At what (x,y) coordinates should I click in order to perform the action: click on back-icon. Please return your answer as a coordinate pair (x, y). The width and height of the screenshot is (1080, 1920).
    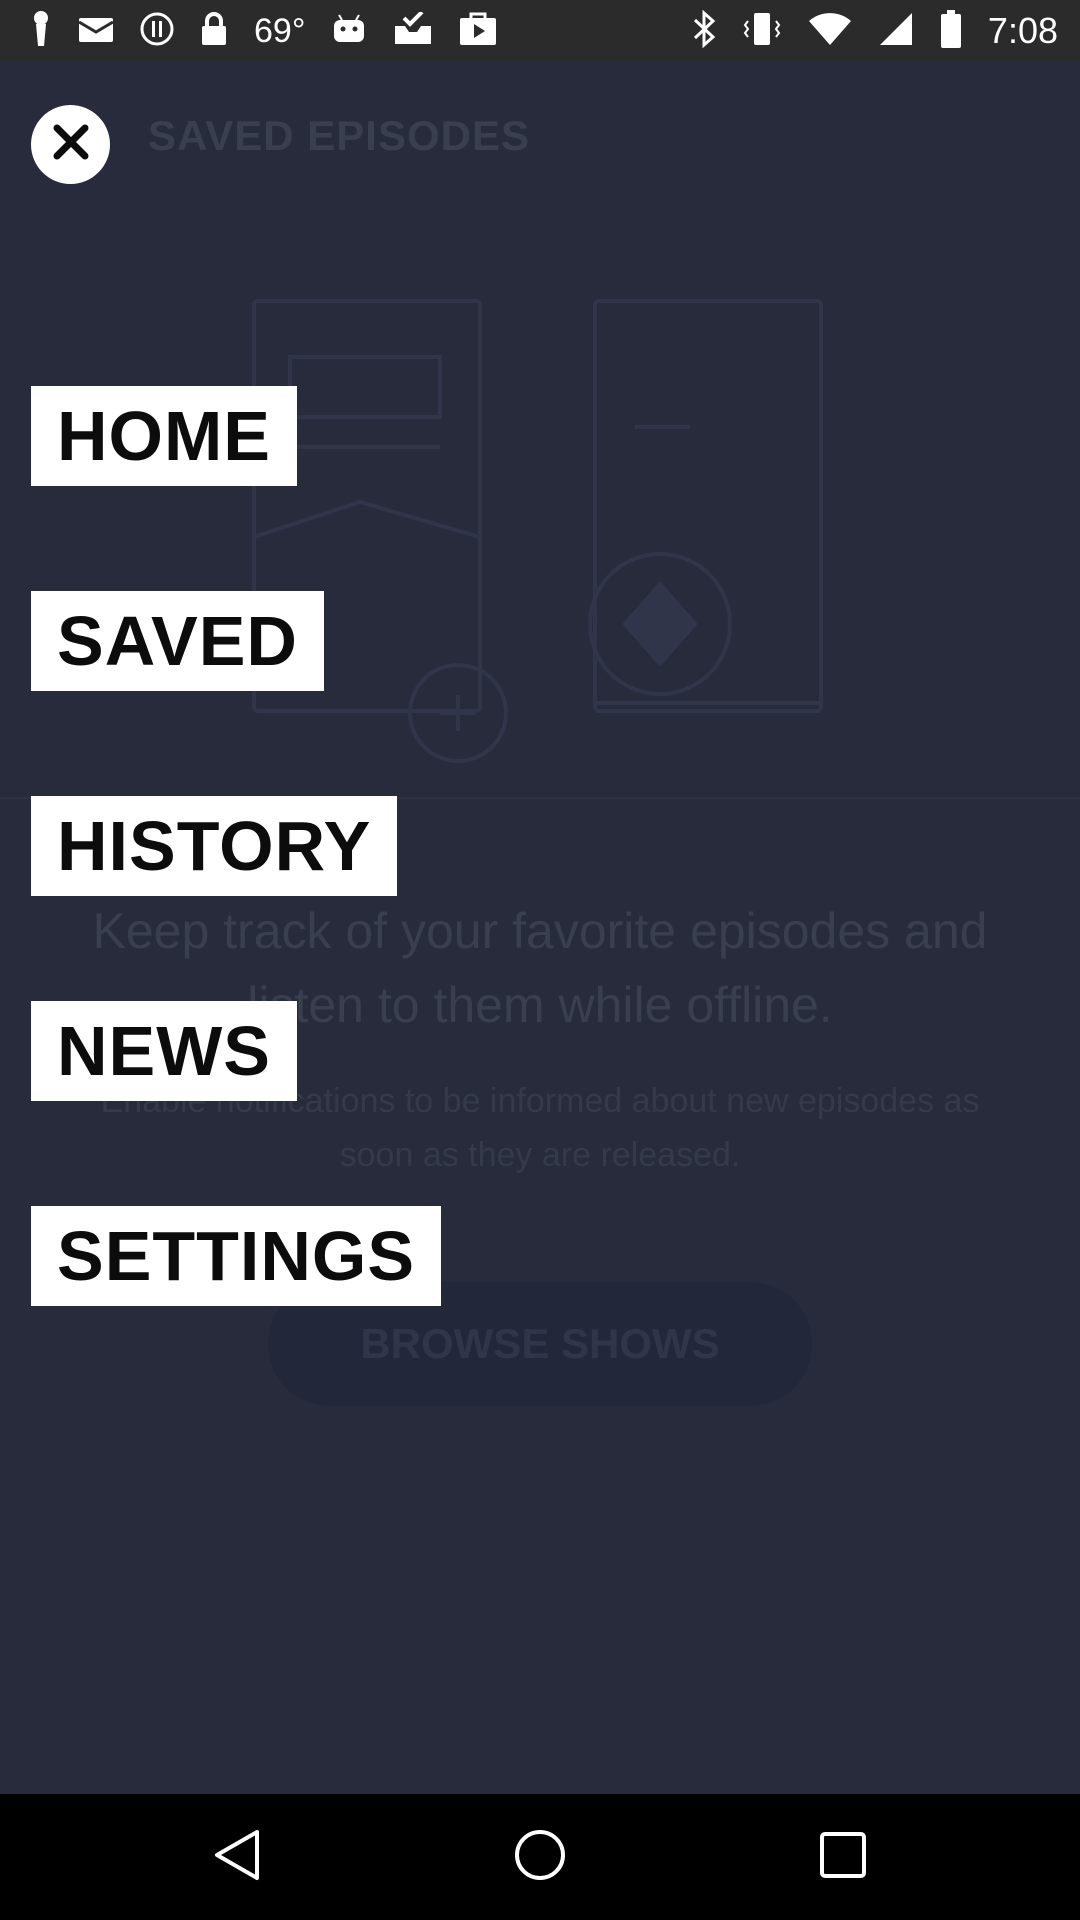
    Looking at the image, I should click on (237, 1857).